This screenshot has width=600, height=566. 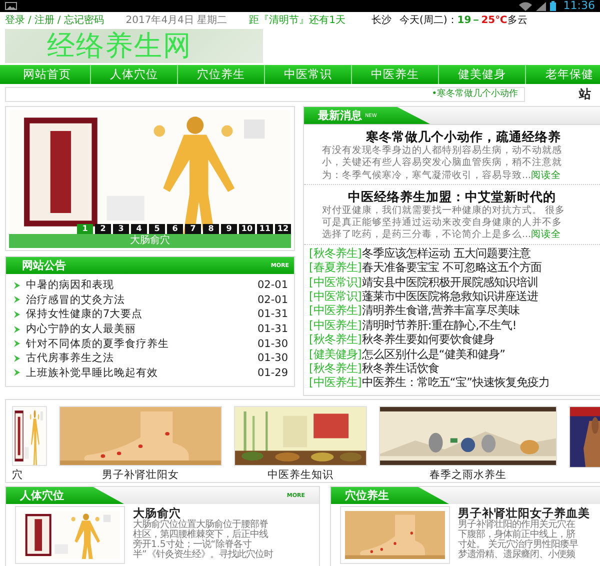 What do you see at coordinates (428, 339) in the screenshot?
I see `news-link: 秋冬养生要如何要饮食健身` at bounding box center [428, 339].